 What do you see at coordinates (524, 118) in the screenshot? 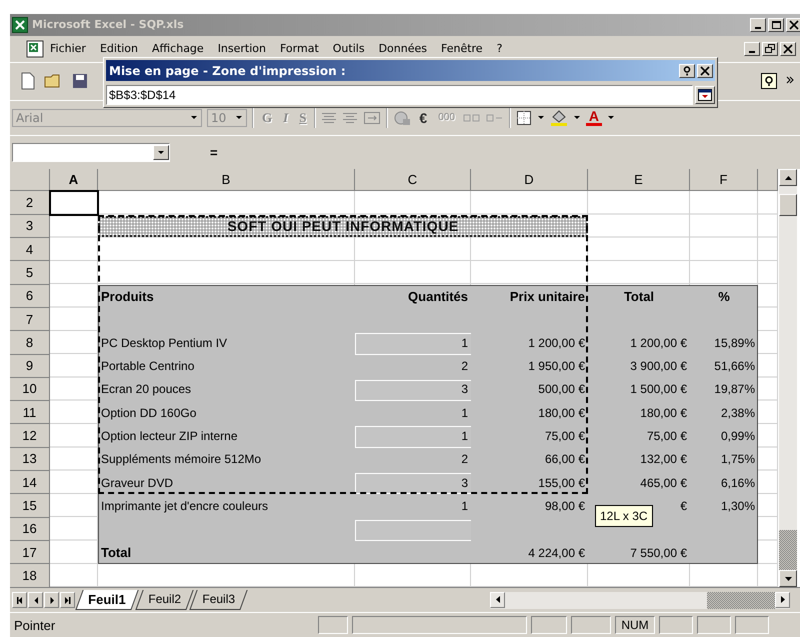
I see `borders-icon` at bounding box center [524, 118].